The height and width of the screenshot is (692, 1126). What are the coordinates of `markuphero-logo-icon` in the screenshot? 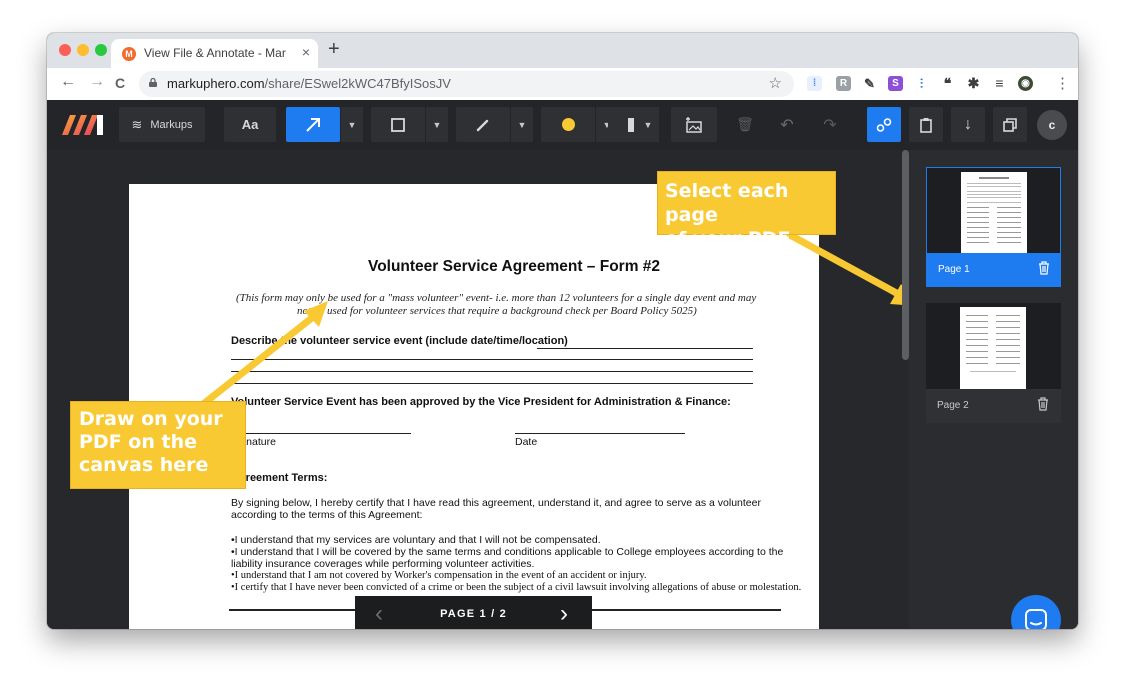 It's located at (83, 125).